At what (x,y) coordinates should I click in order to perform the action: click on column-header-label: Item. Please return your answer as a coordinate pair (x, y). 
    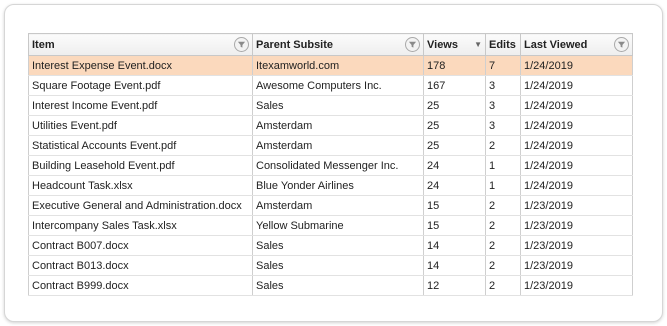
    Looking at the image, I should click on (43, 44).